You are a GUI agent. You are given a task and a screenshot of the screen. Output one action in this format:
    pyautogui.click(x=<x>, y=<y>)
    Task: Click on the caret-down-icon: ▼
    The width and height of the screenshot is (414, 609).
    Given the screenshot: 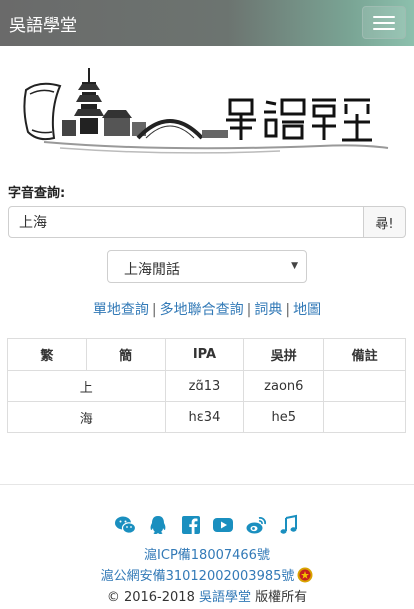 What is the action you would take?
    pyautogui.click(x=294, y=266)
    